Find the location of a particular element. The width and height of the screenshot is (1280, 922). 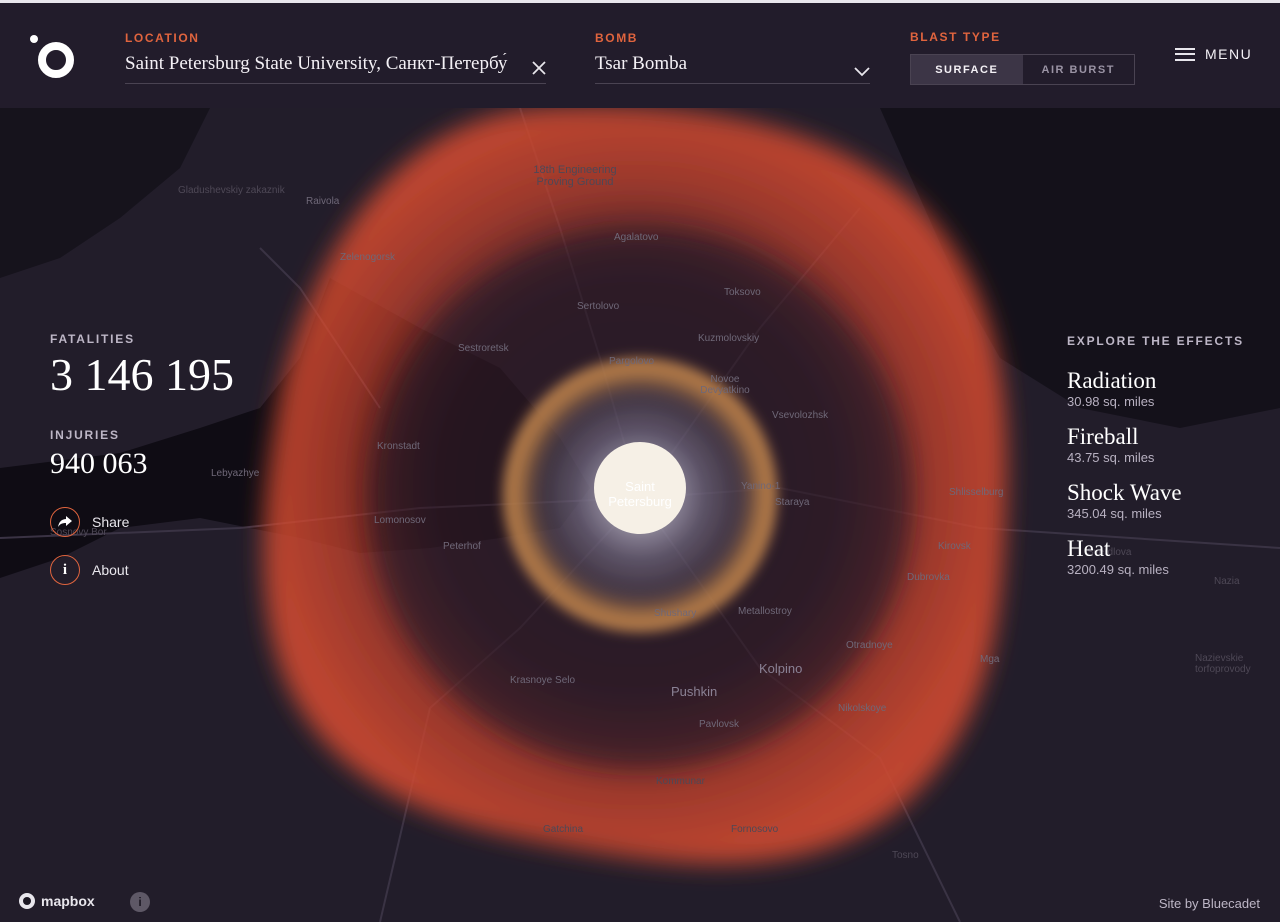

bomb-underline is located at coordinates (732, 83).